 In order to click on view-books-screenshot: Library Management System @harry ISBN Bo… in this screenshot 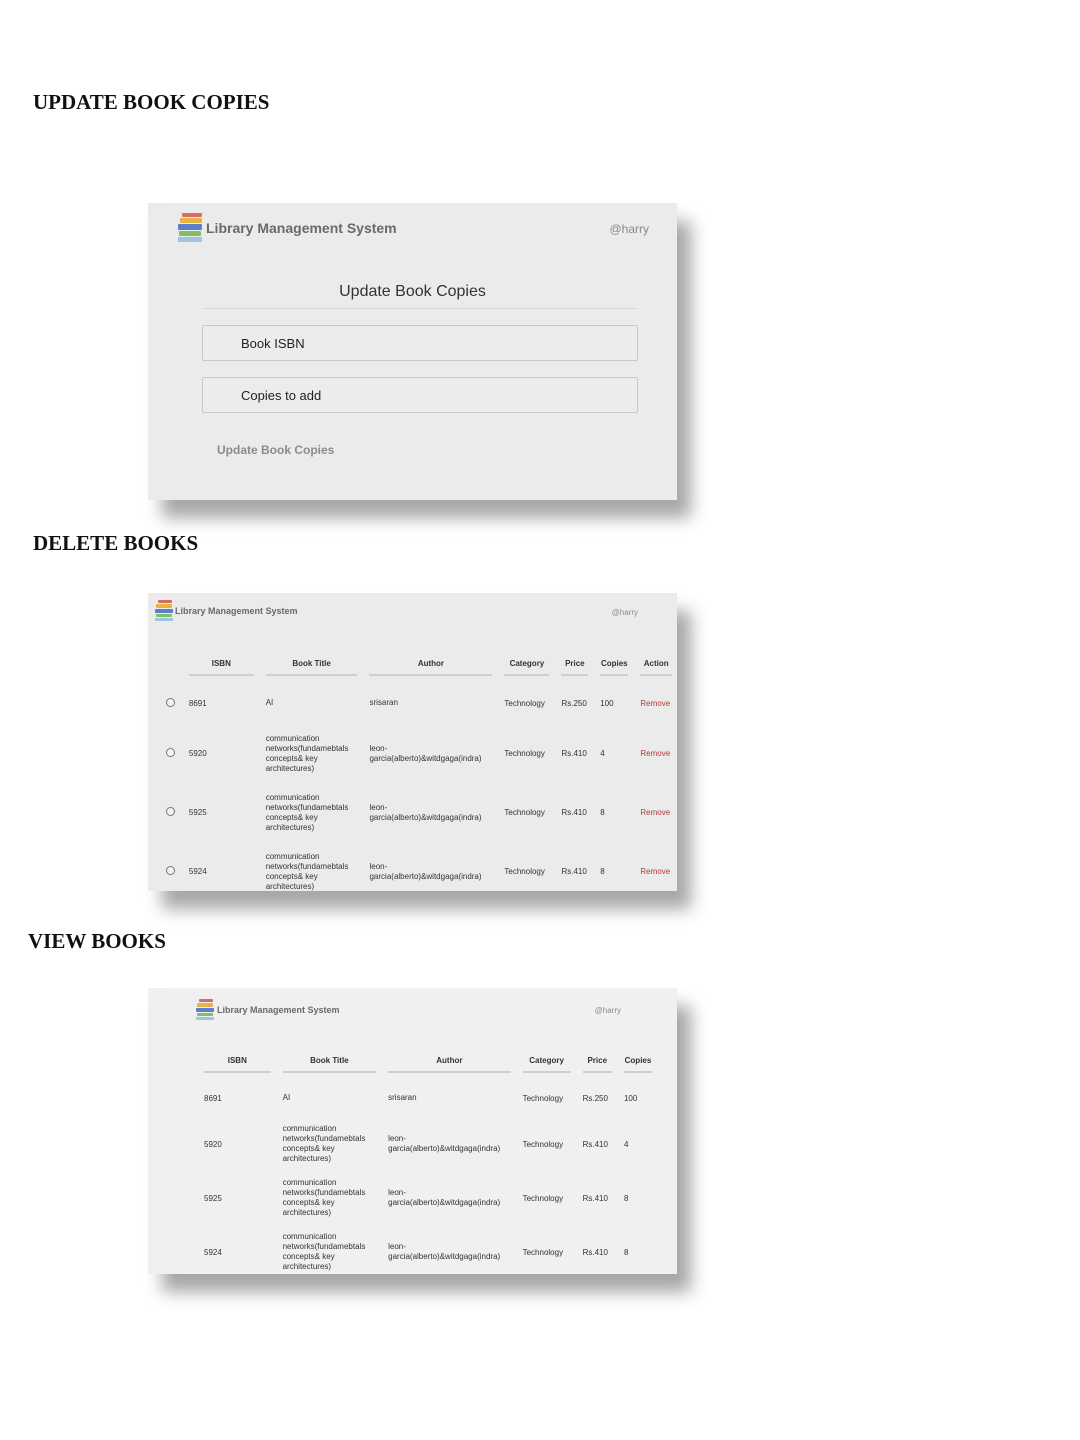, I will do `click(412, 1131)`.